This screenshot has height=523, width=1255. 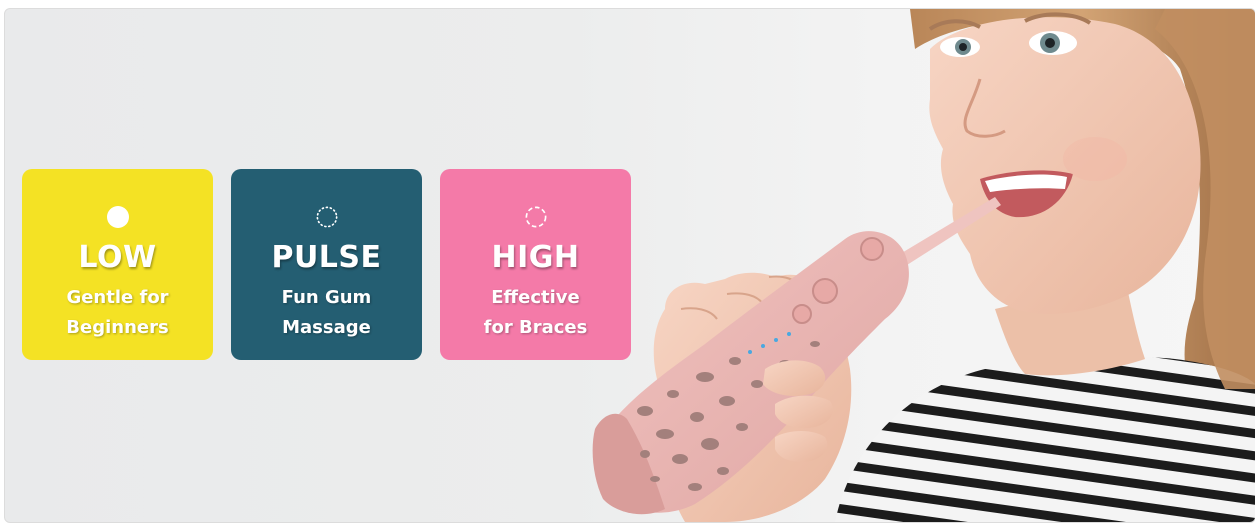 What do you see at coordinates (117, 217) in the screenshot?
I see `solid-circle-icon` at bounding box center [117, 217].